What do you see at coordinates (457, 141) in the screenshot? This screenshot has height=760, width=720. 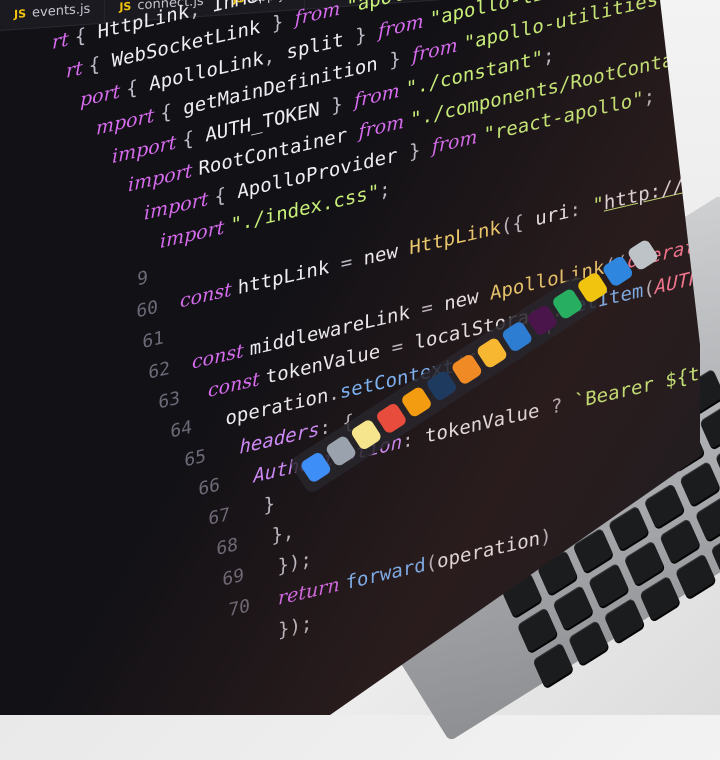 I see `code-token: from` at bounding box center [457, 141].